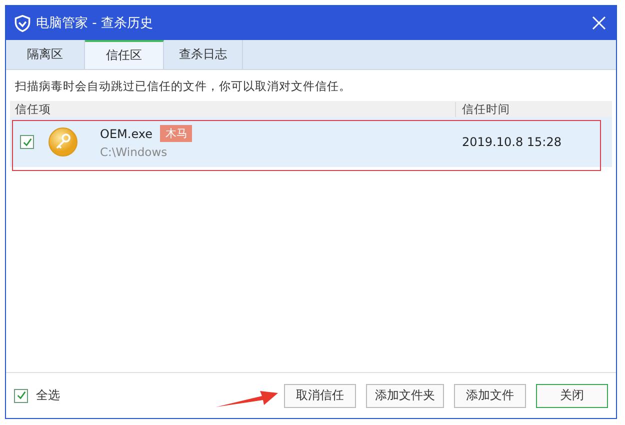 This screenshot has height=425, width=625. I want to click on threat-tag: 木马, so click(176, 133).